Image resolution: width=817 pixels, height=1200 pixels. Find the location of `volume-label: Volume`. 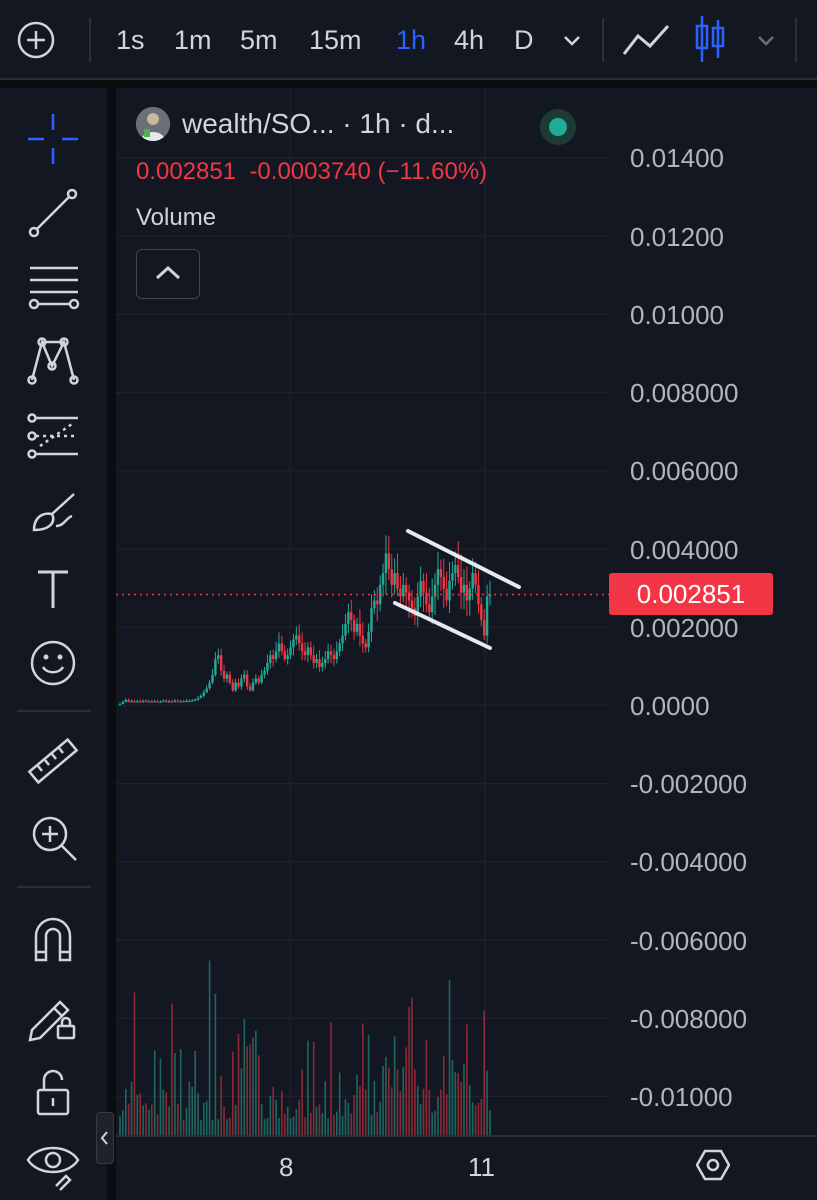

volume-label: Volume is located at coordinates (176, 218).